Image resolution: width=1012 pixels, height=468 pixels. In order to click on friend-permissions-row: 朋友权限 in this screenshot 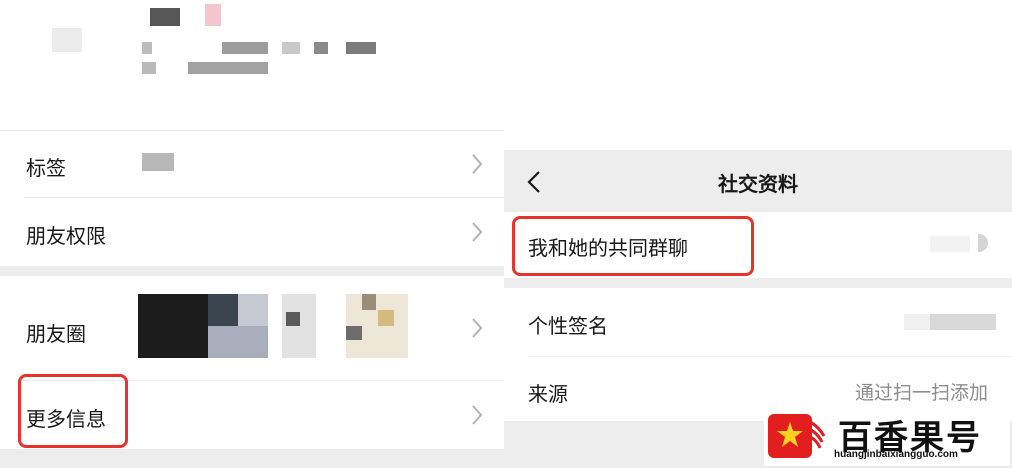, I will do `click(252, 232)`.